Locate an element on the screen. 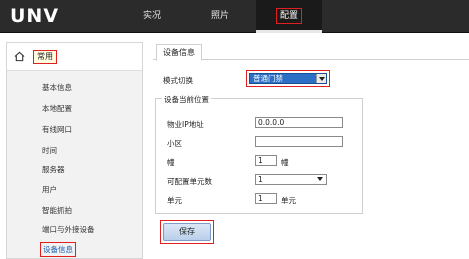 This screenshot has height=259, width=469. mode-switch-select: 普通门禁 is located at coordinates (288, 78).